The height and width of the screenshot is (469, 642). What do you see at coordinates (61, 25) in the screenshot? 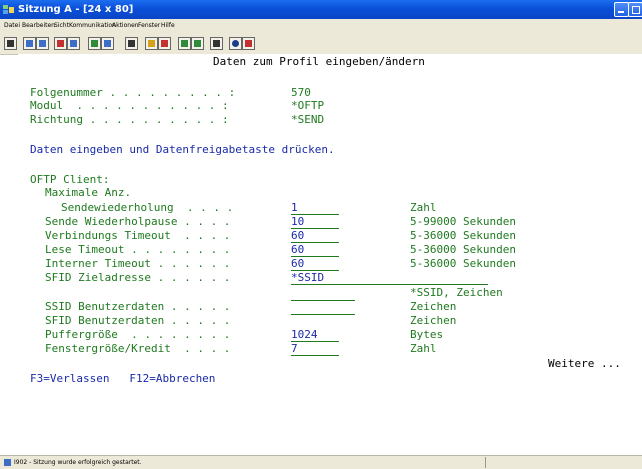
I see `menu-sicht: Sicht` at bounding box center [61, 25].